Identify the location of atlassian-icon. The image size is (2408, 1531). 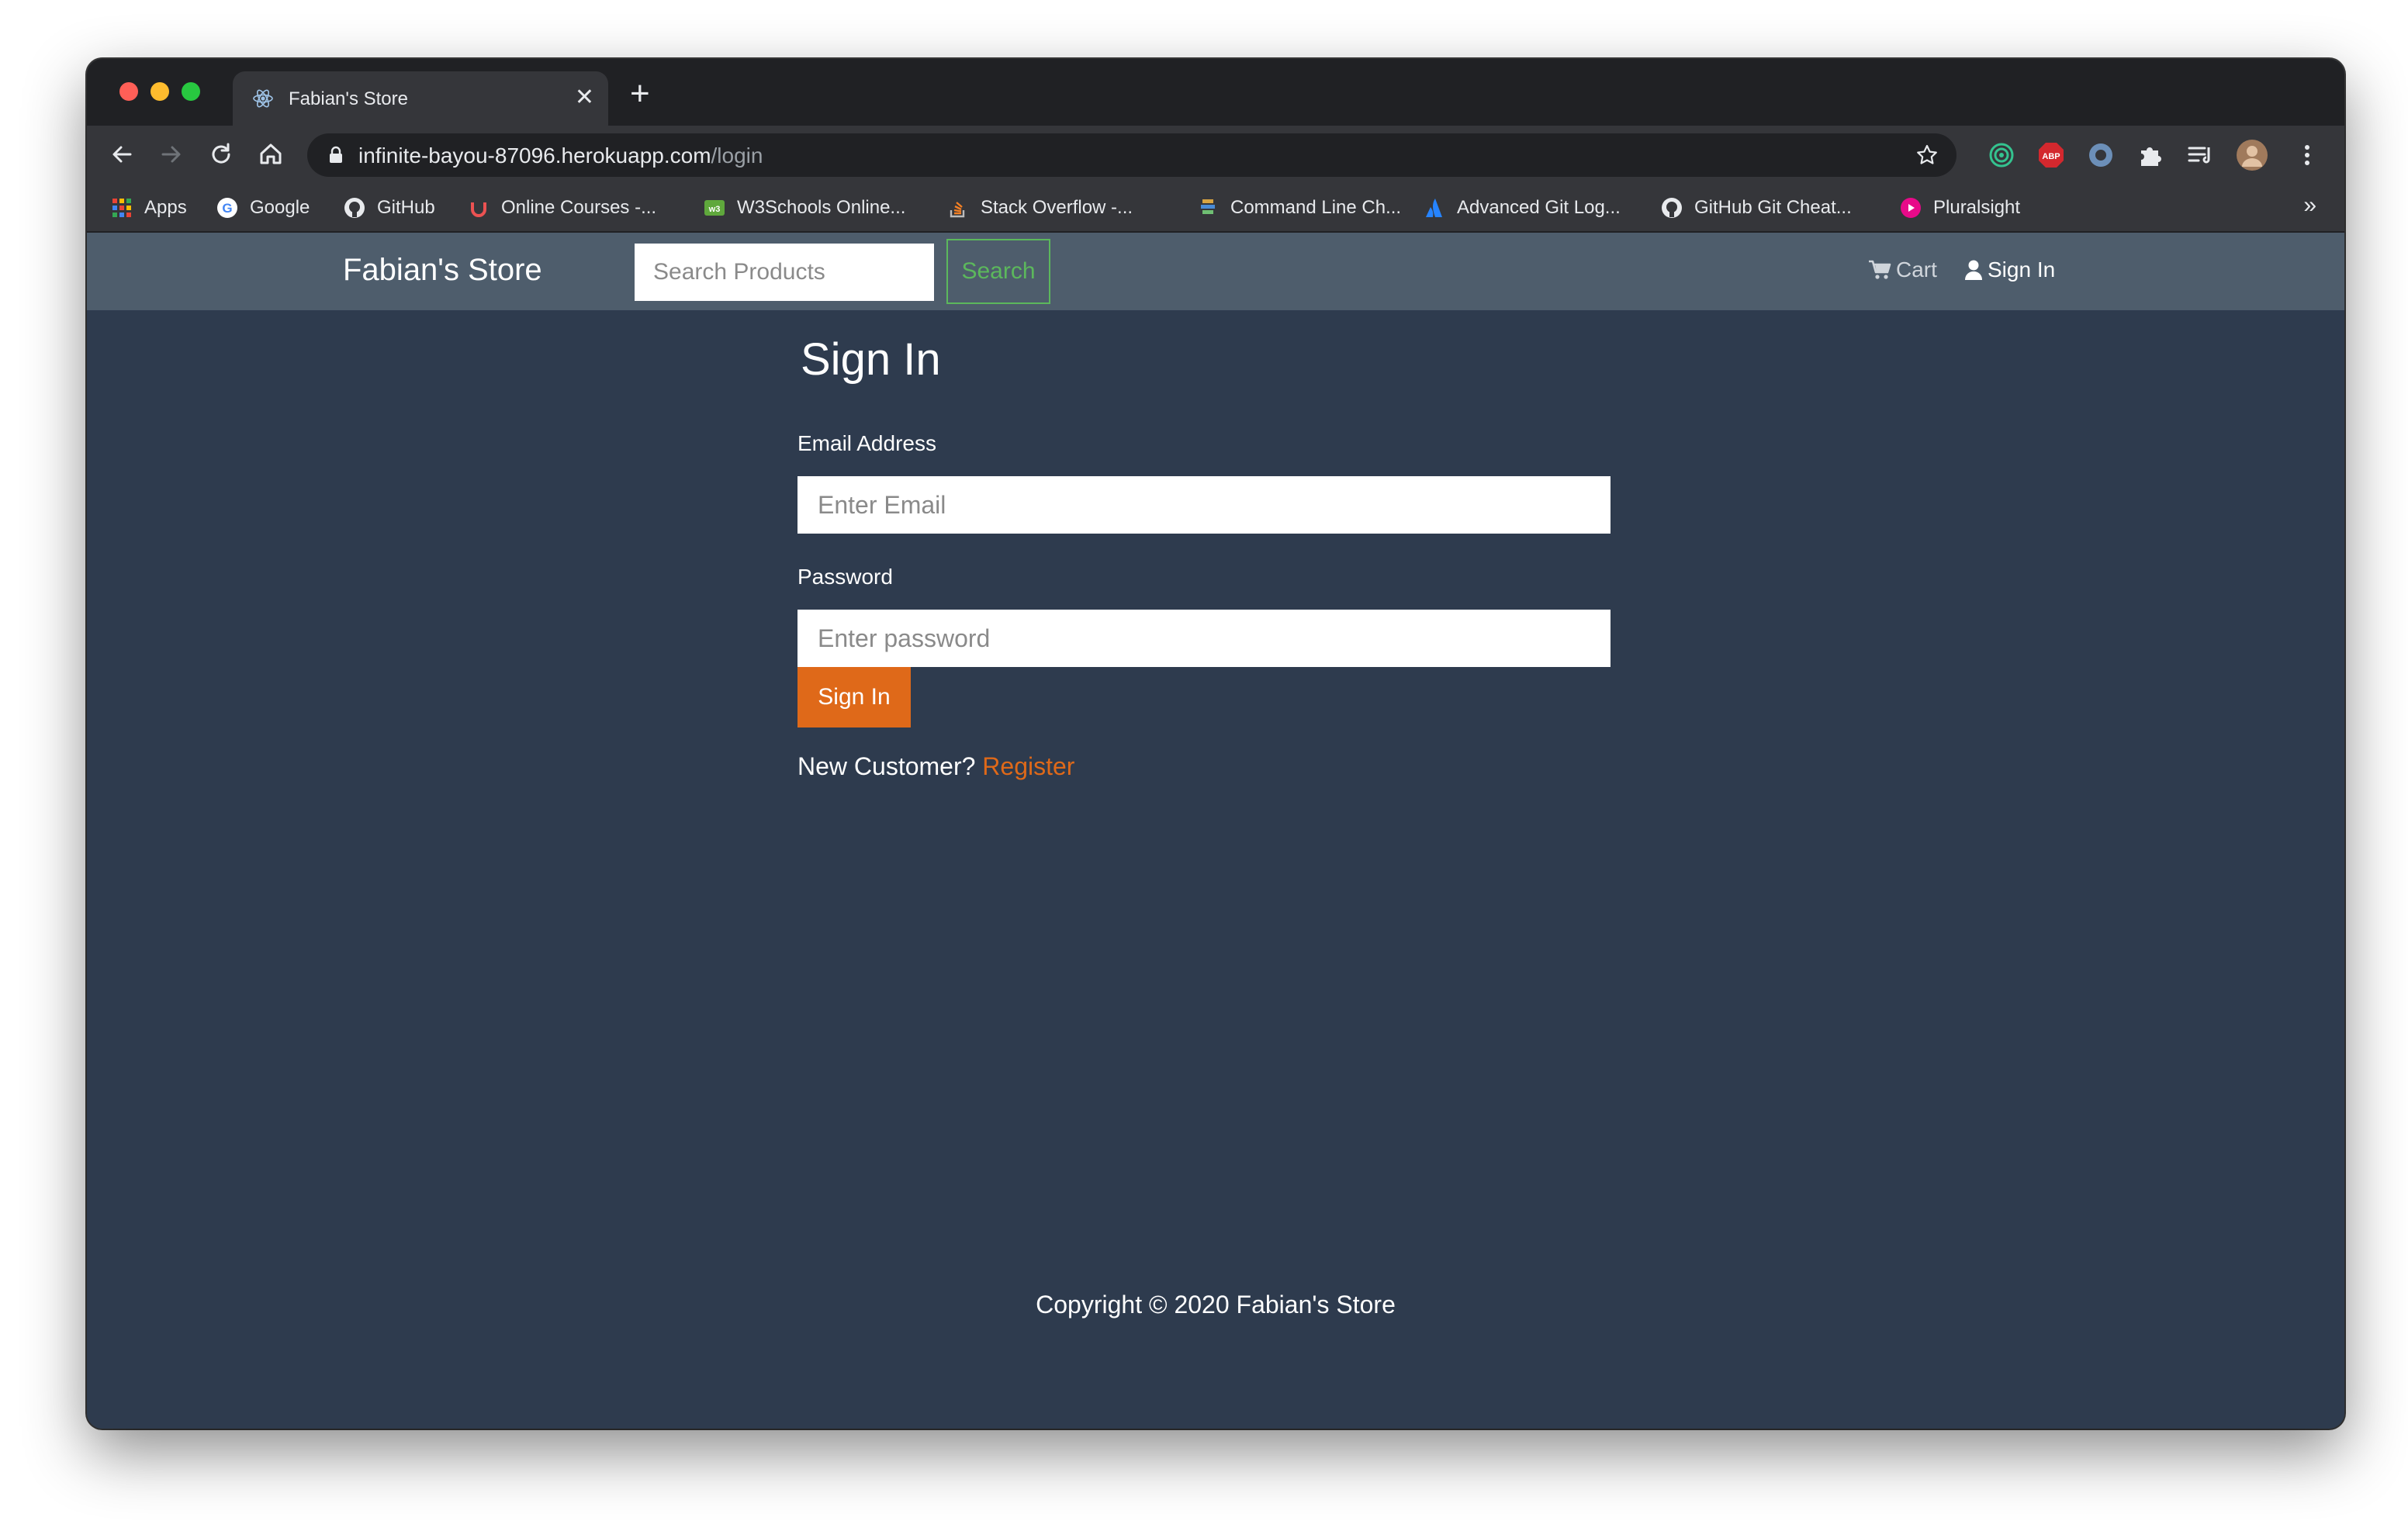
(1434, 208).